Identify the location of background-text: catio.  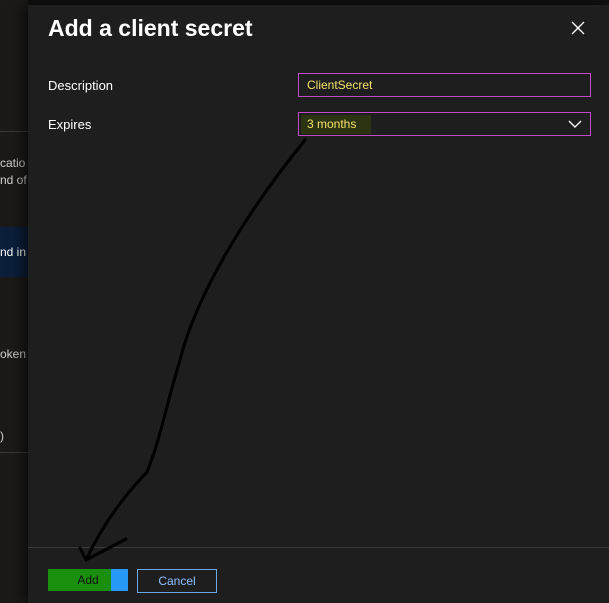
(13, 163).